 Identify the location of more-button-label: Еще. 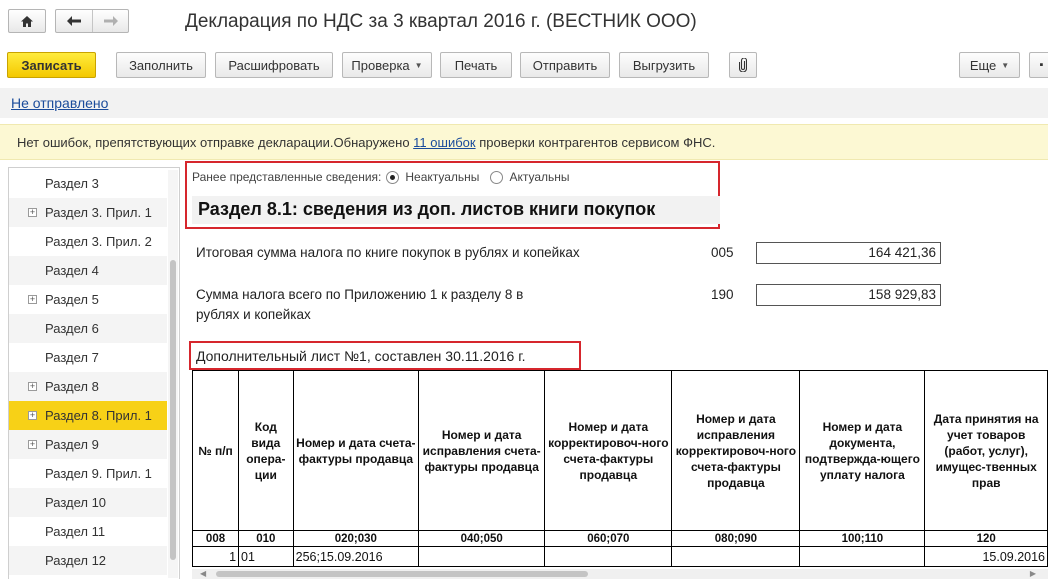
(983, 65).